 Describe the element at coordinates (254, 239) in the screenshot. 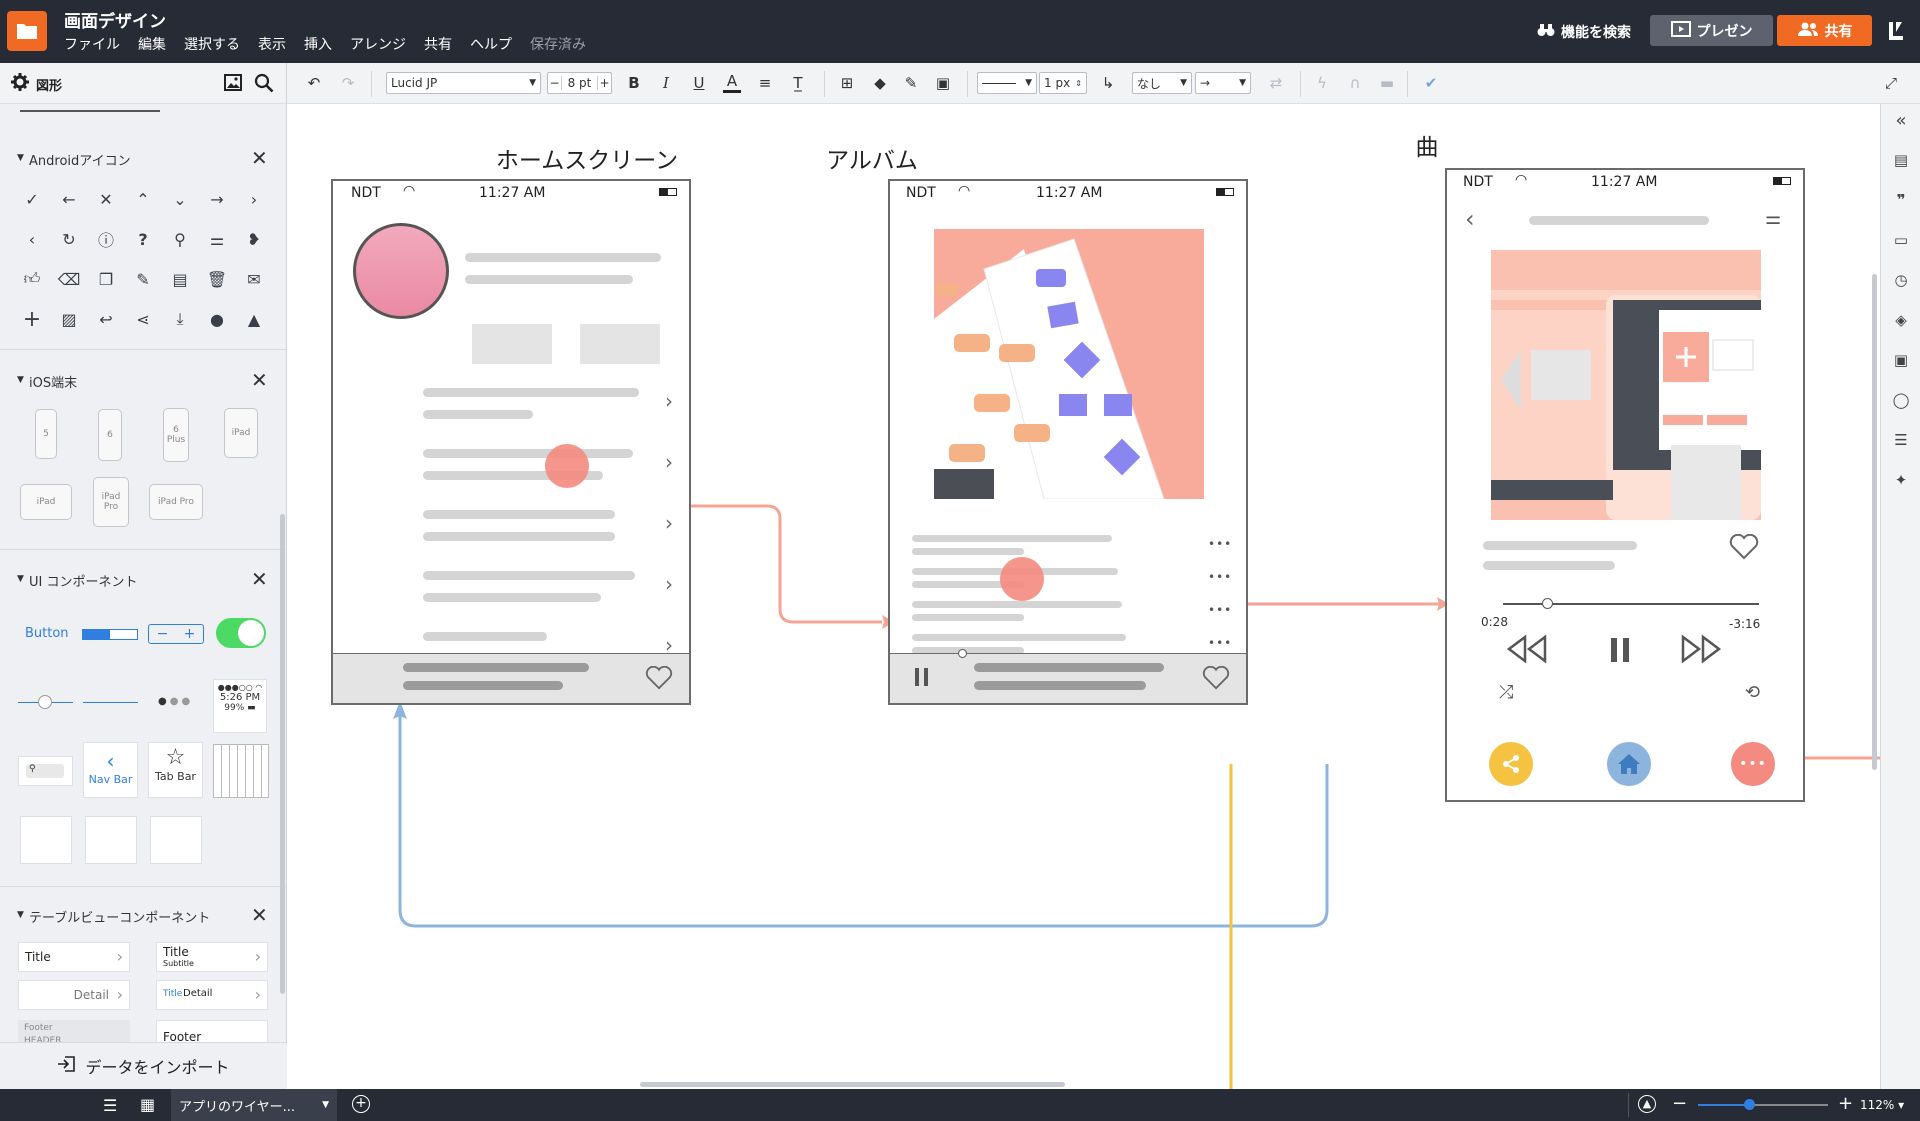

I see `feedback-icon: ❥` at that location.